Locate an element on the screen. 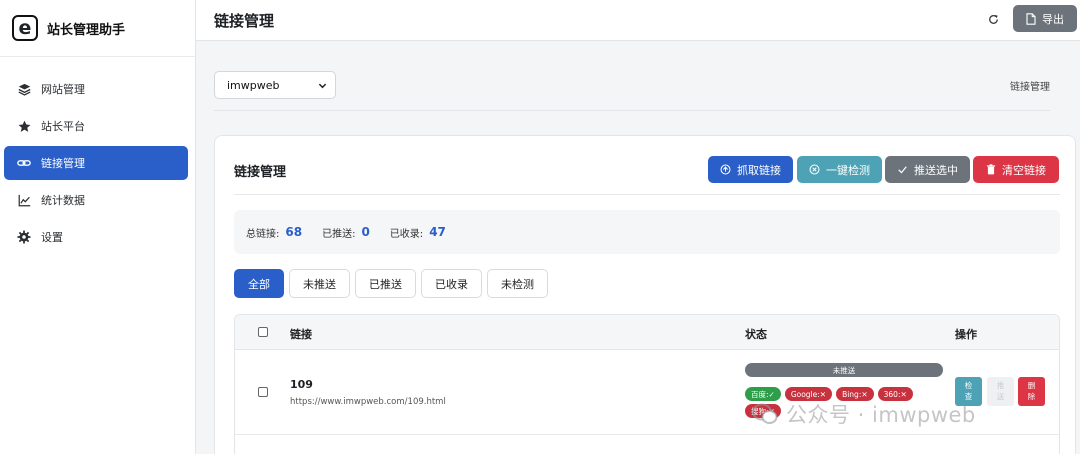 This screenshot has height=454, width=1080. row-url: https://www.imwpweb.com/109.html is located at coordinates (368, 402).